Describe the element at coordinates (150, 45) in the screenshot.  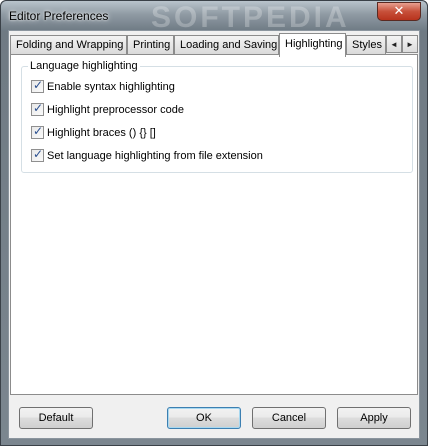
I see `tab-printing: Printing` at that location.